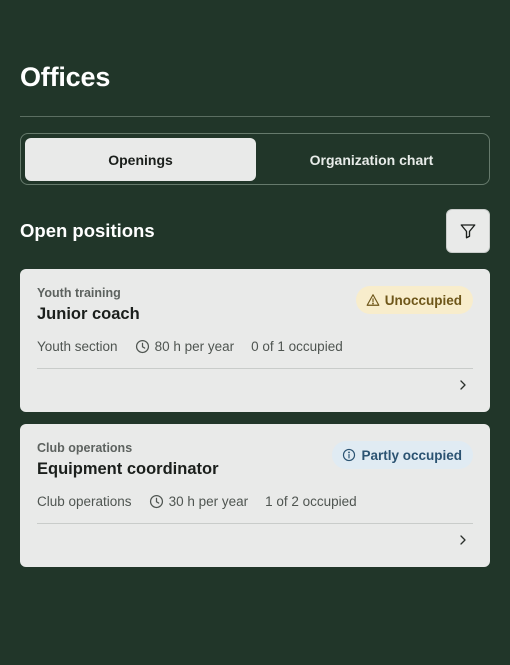  Describe the element at coordinates (128, 469) in the screenshot. I see `position-title: Equipment coordinator` at that location.